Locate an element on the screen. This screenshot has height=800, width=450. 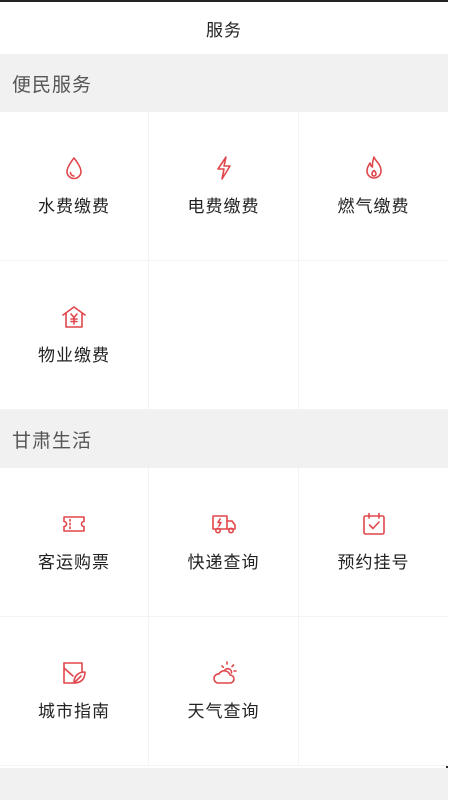
ticket-icon is located at coordinates (74, 524).